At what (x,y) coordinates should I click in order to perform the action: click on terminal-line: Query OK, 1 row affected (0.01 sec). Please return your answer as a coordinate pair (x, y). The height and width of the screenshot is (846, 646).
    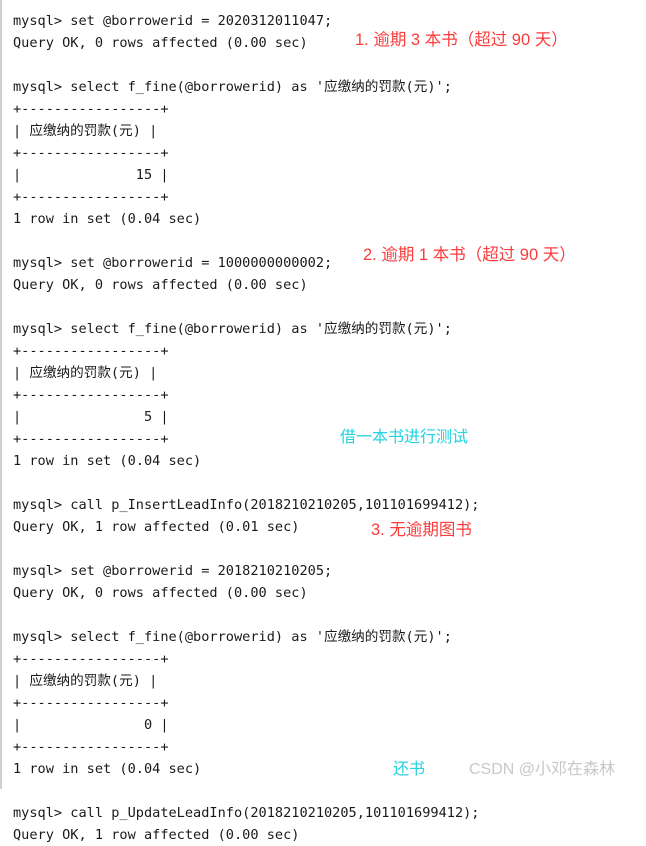
    Looking at the image, I should click on (156, 527).